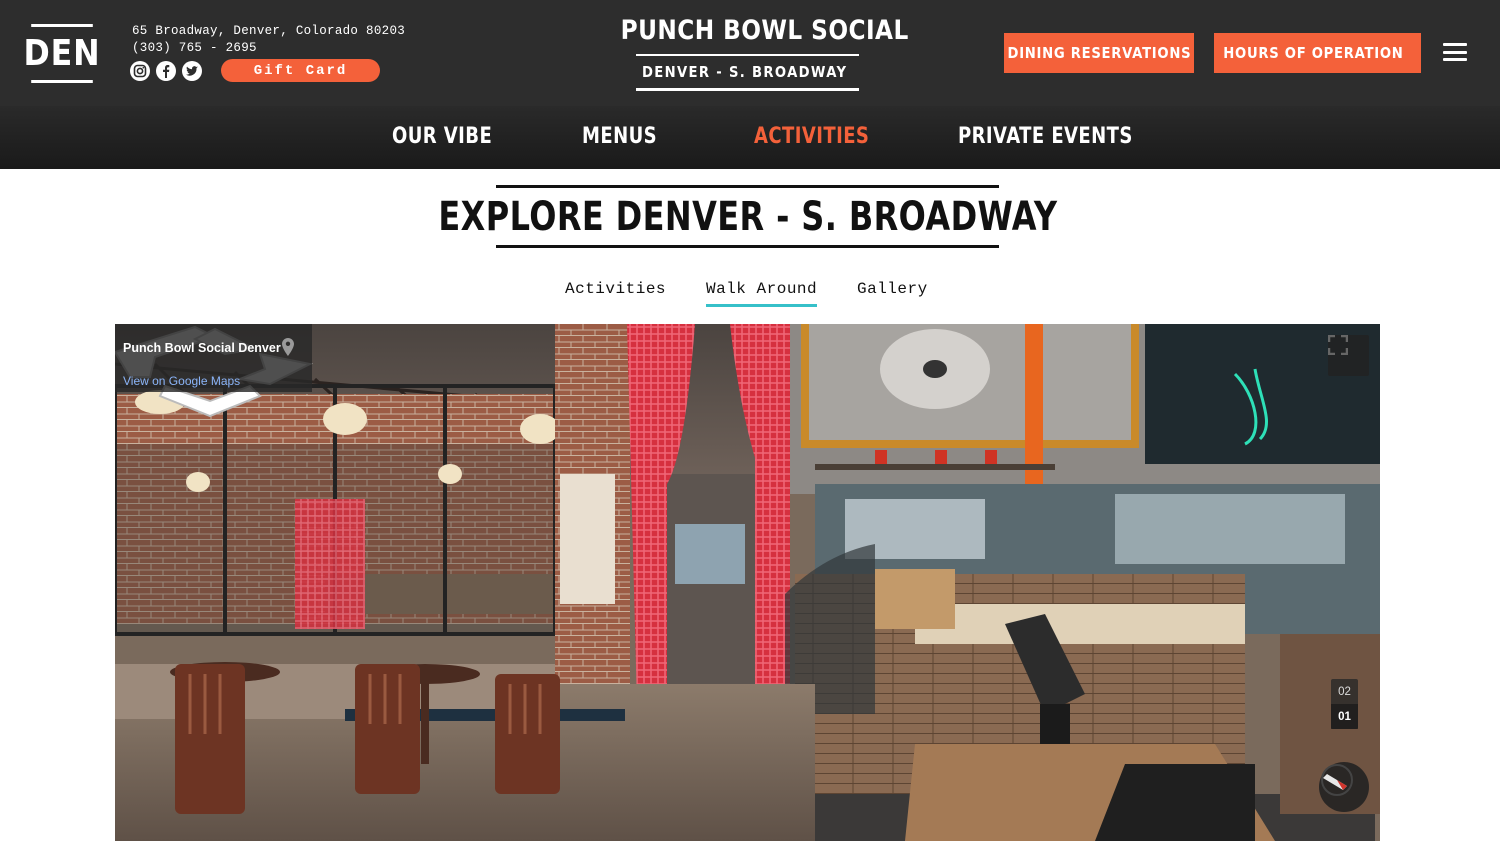 The width and height of the screenshot is (1500, 841). Describe the element at coordinates (615, 292) in the screenshot. I see `tab-activities: Activities` at that location.